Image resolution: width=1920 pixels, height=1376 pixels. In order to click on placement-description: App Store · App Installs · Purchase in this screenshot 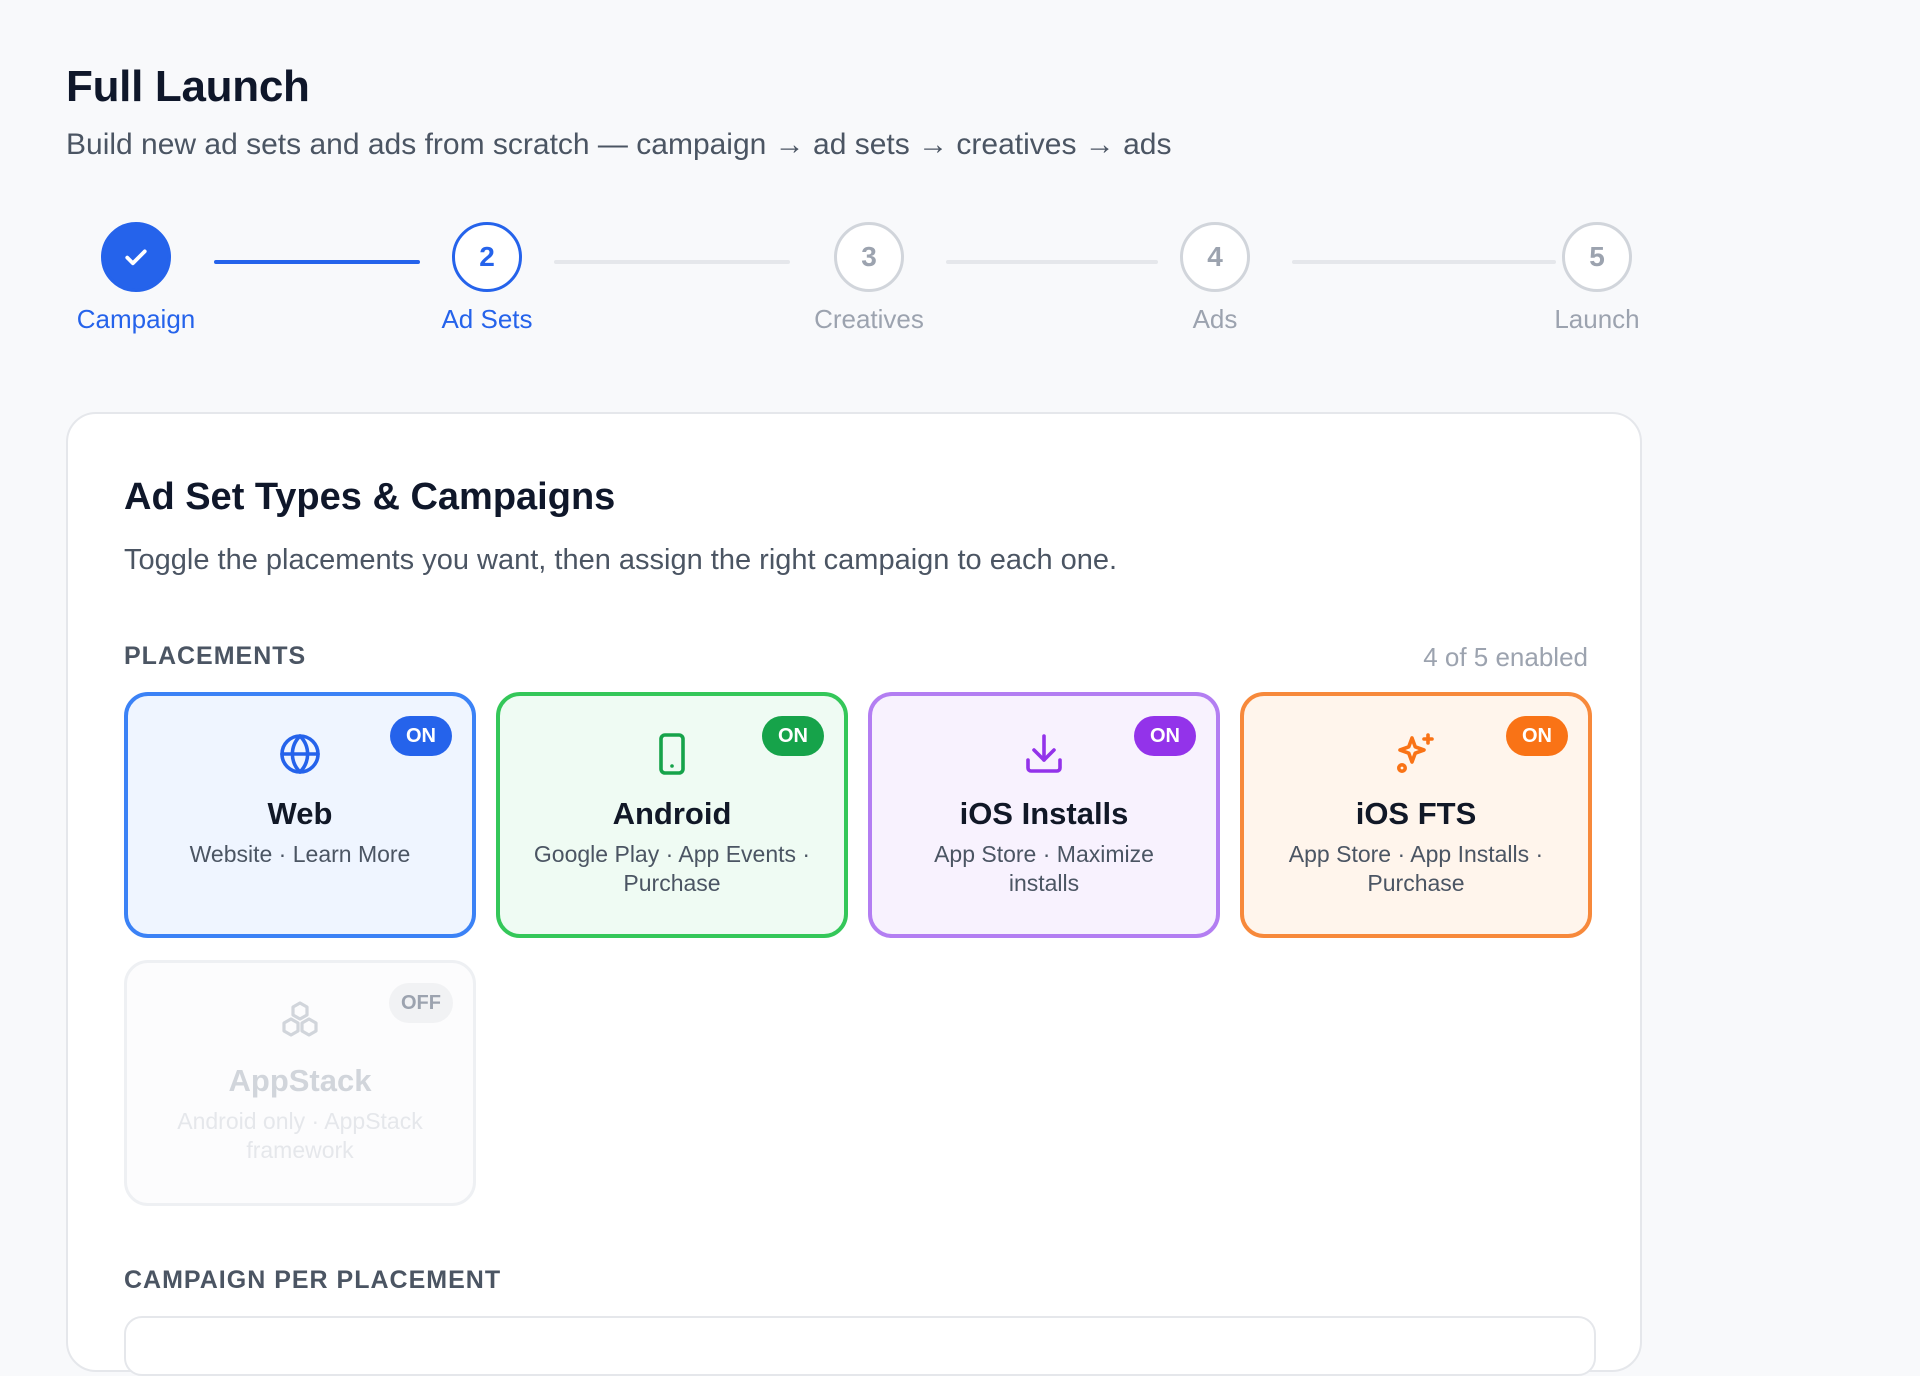, I will do `click(1416, 868)`.